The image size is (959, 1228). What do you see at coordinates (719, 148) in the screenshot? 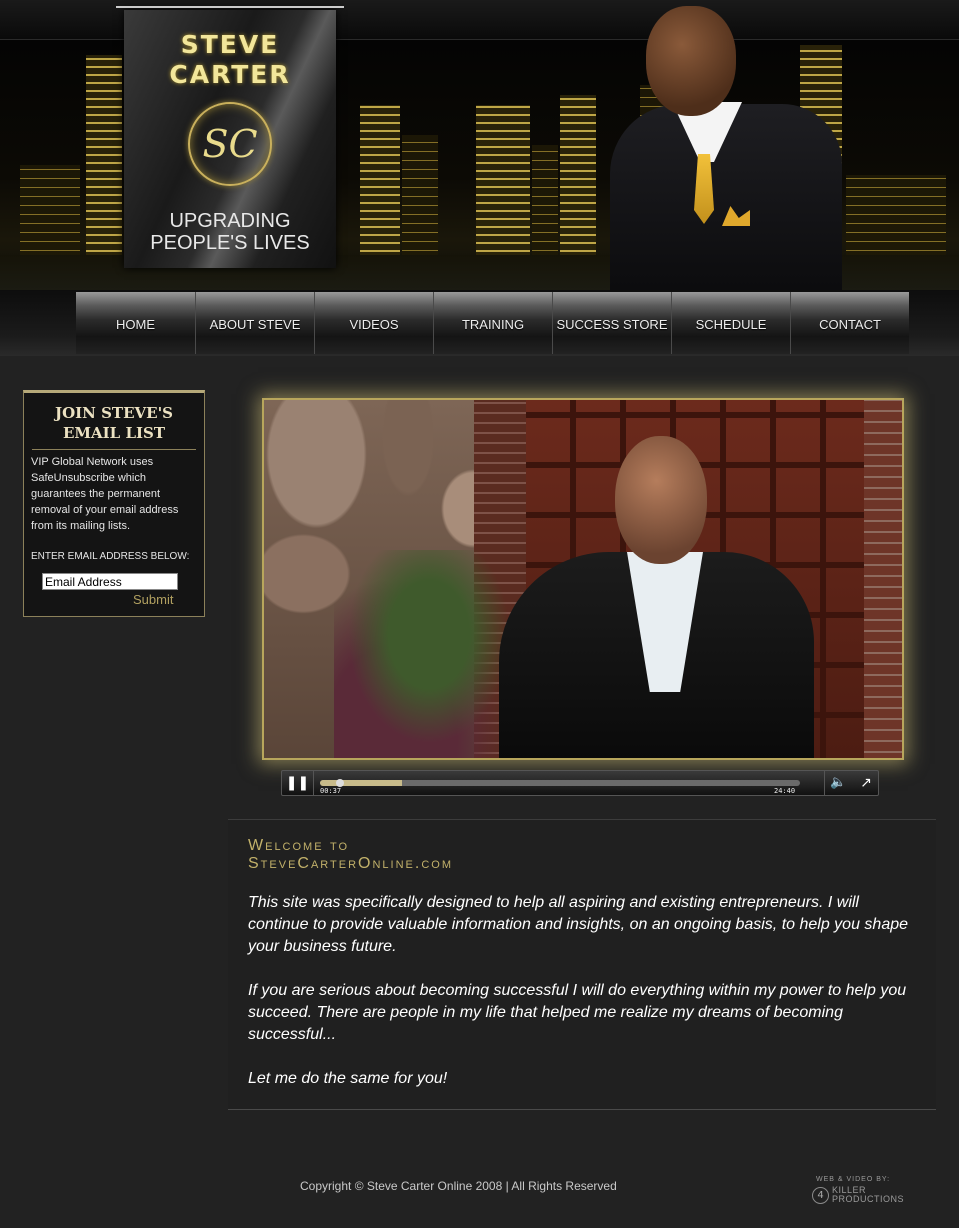
I see `steve-carter-portrait` at bounding box center [719, 148].